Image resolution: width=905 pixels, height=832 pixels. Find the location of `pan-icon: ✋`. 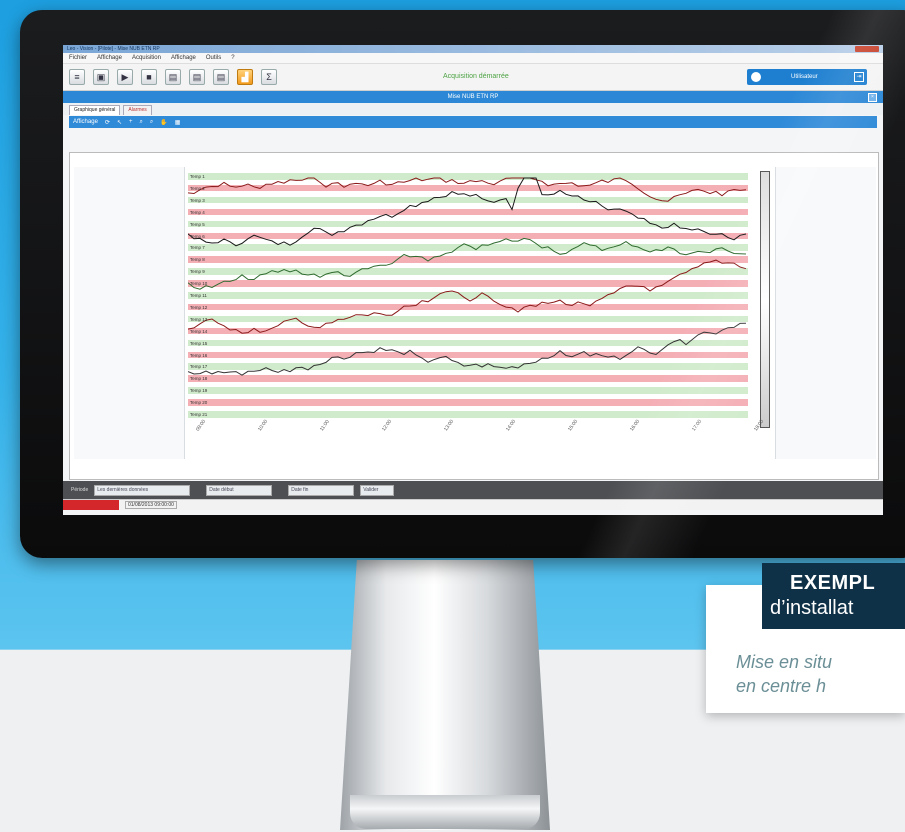

pan-icon: ✋ is located at coordinates (163, 122).